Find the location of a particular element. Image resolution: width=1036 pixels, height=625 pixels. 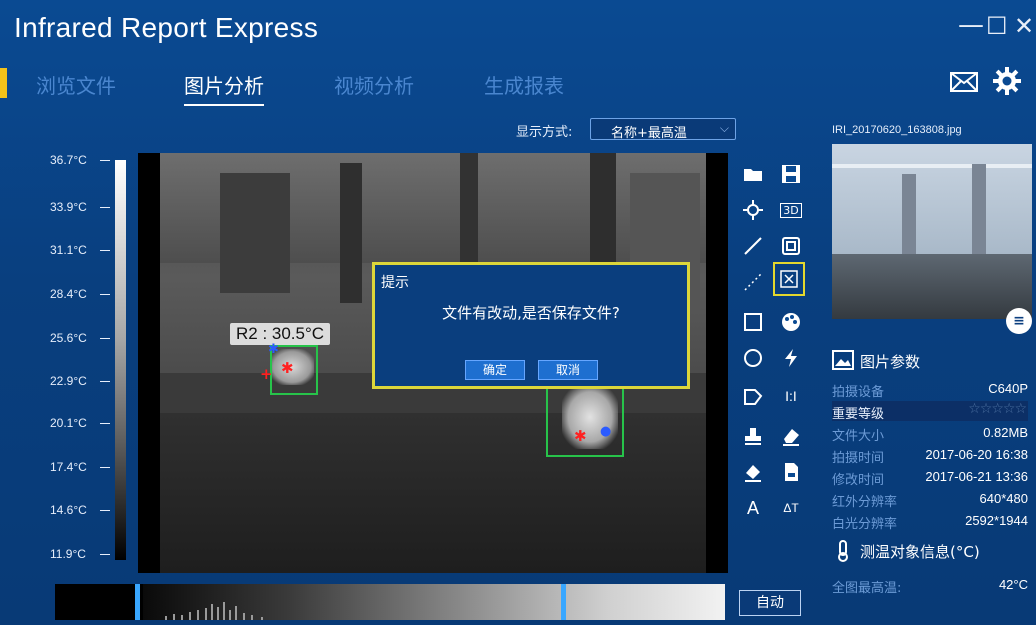

top-icon-bar is located at coordinates (972, 82).